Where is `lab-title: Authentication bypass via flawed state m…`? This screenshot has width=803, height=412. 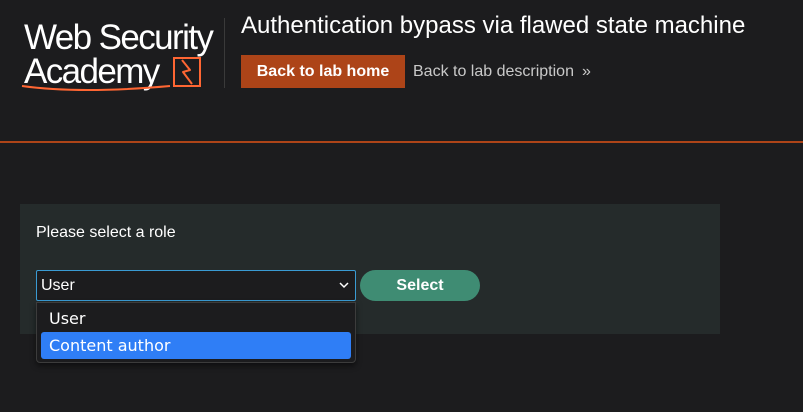
lab-title: Authentication bypass via flawed state m… is located at coordinates (493, 25).